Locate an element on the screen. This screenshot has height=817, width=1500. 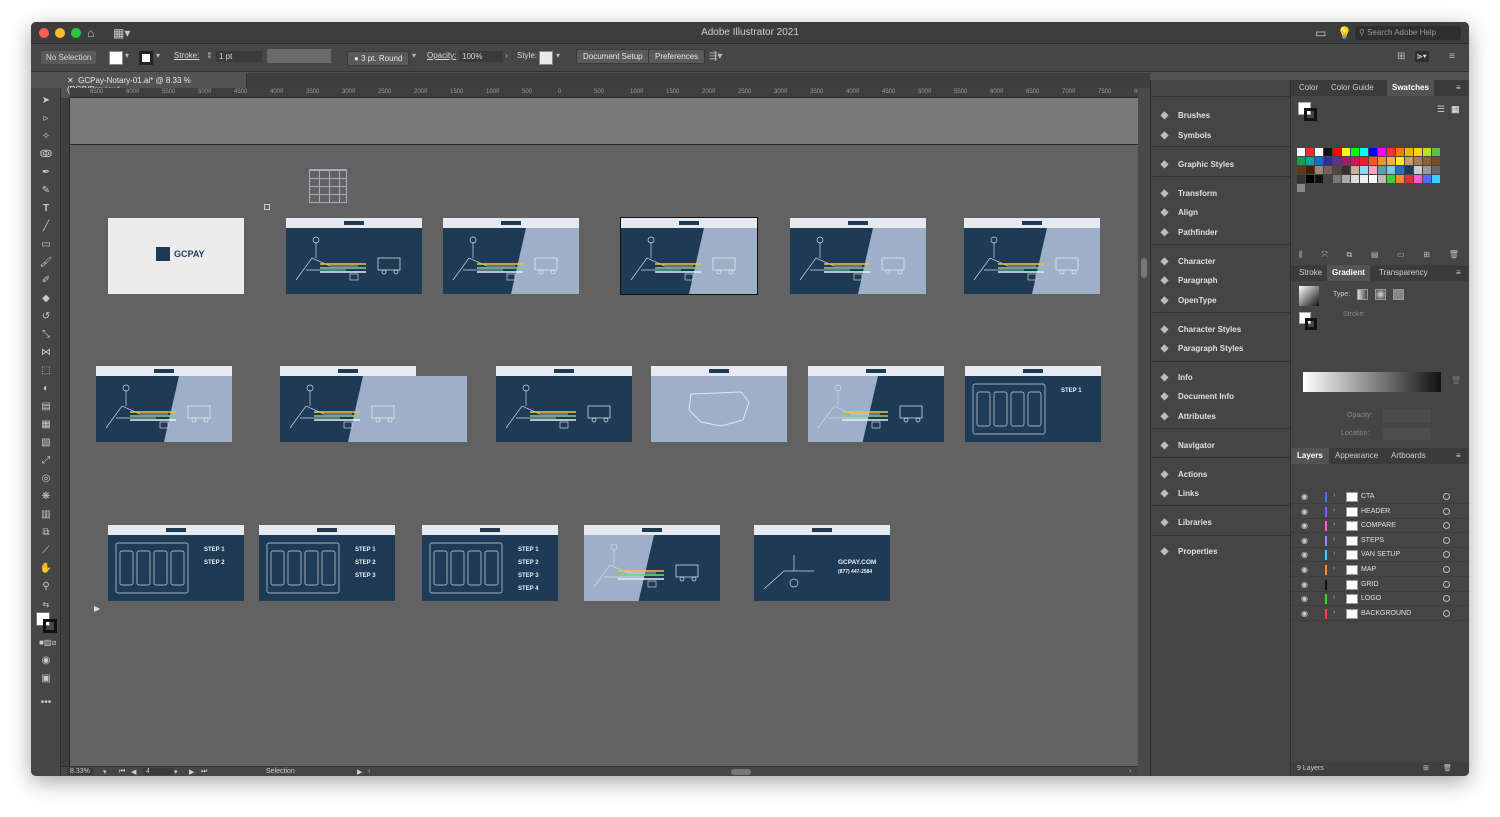
opacity-field: 100% is located at coordinates (481, 56).